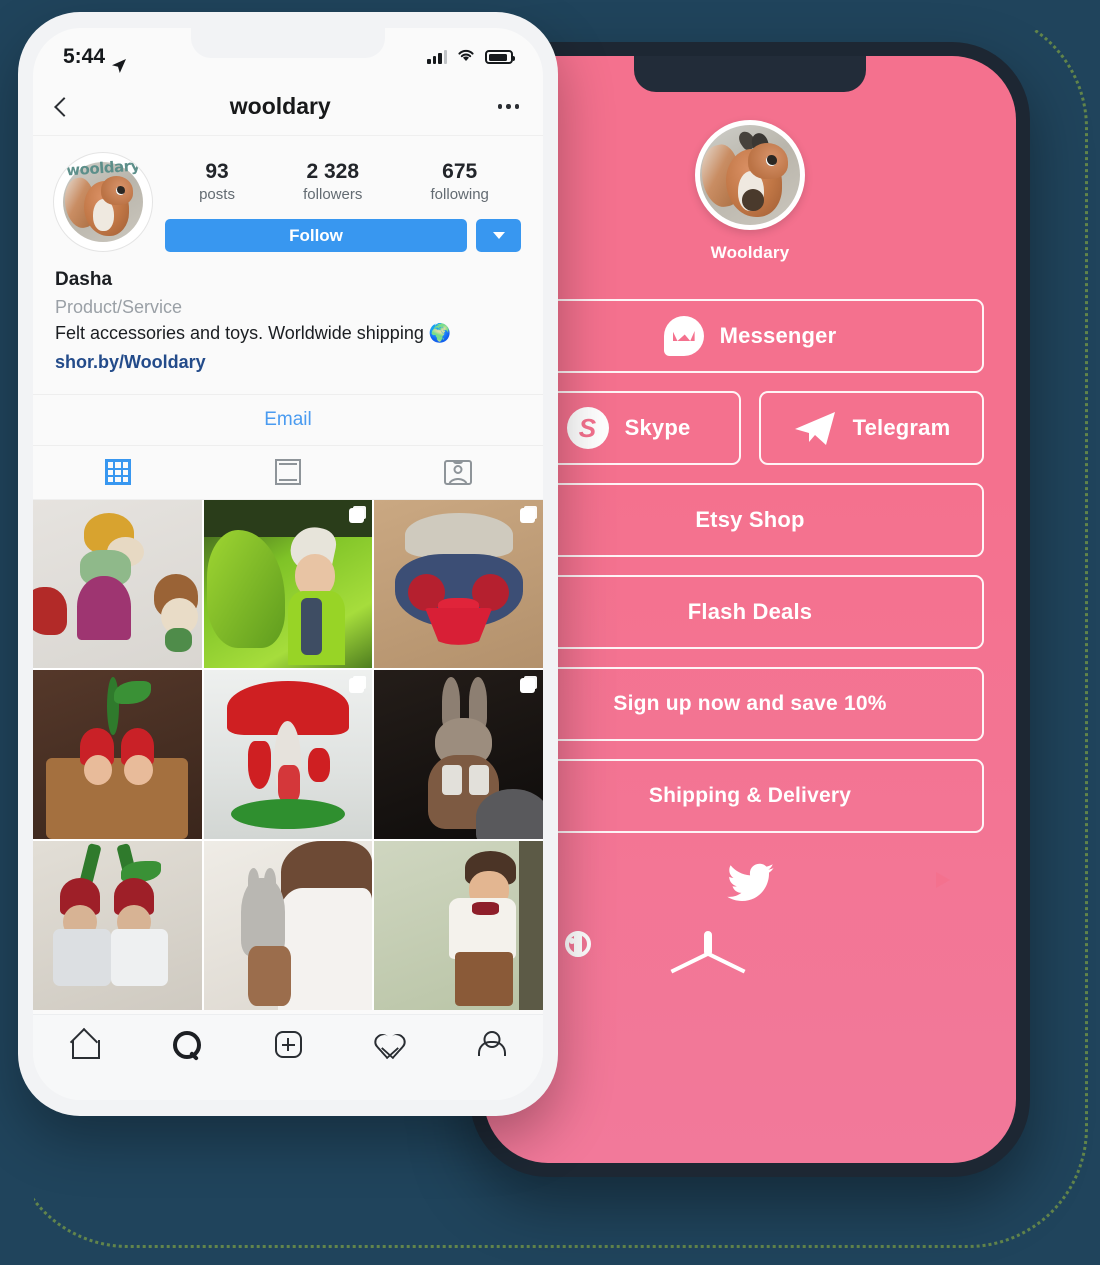 The height and width of the screenshot is (1265, 1100). I want to click on link-button-label: Telegram, so click(901, 427).